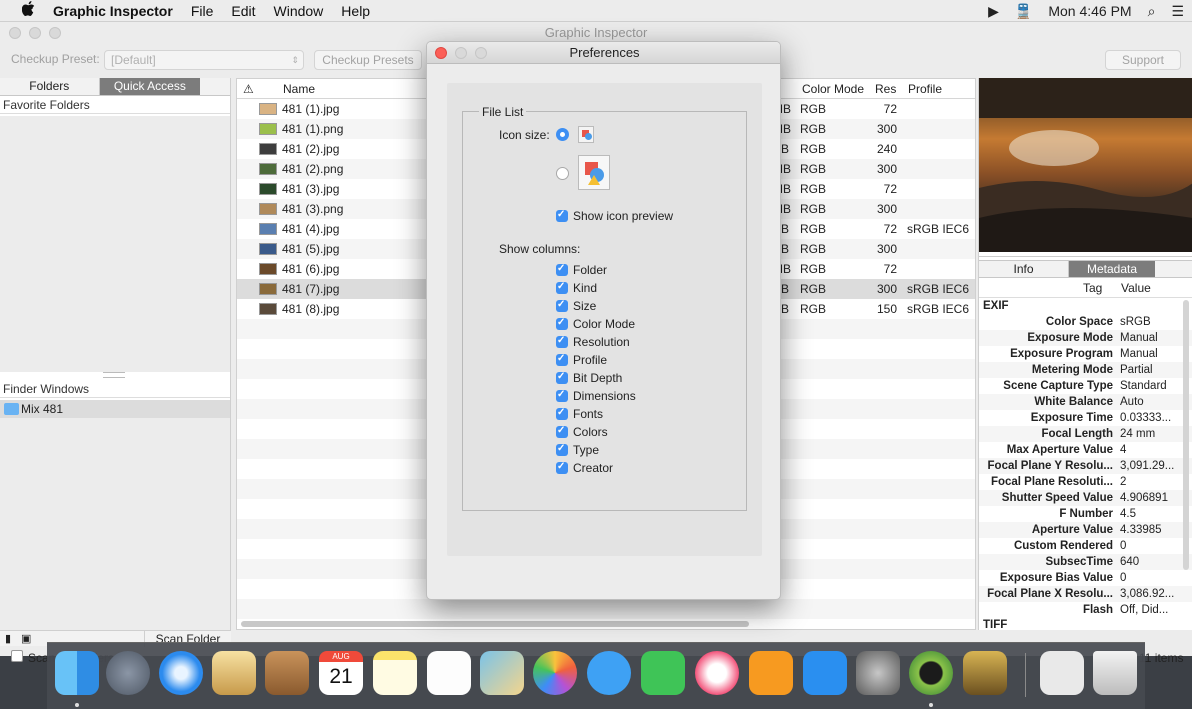  What do you see at coordinates (1085, 402) in the screenshot?
I see `metadata-row: White Balance Auto` at bounding box center [1085, 402].